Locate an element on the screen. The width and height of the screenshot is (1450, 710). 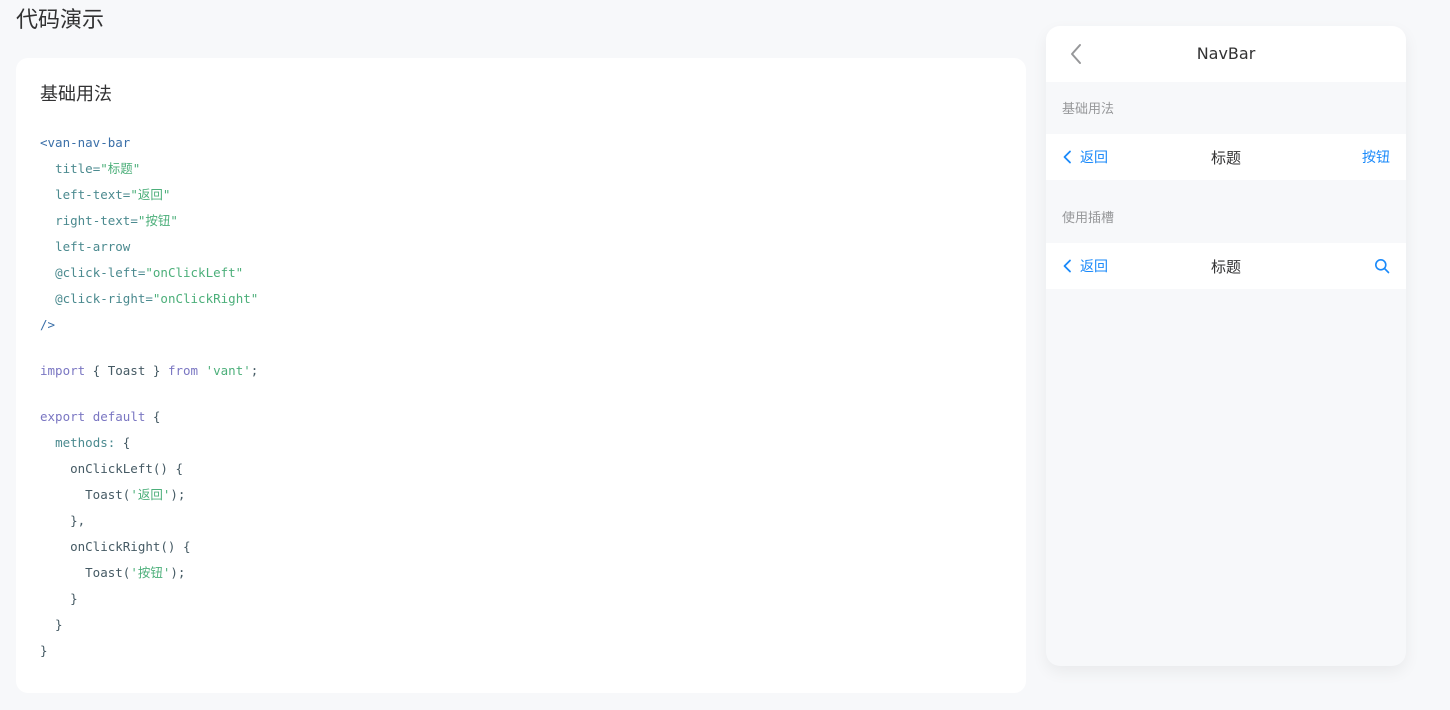
code-line: import { Toast } from 'vant'; is located at coordinates (149, 370).